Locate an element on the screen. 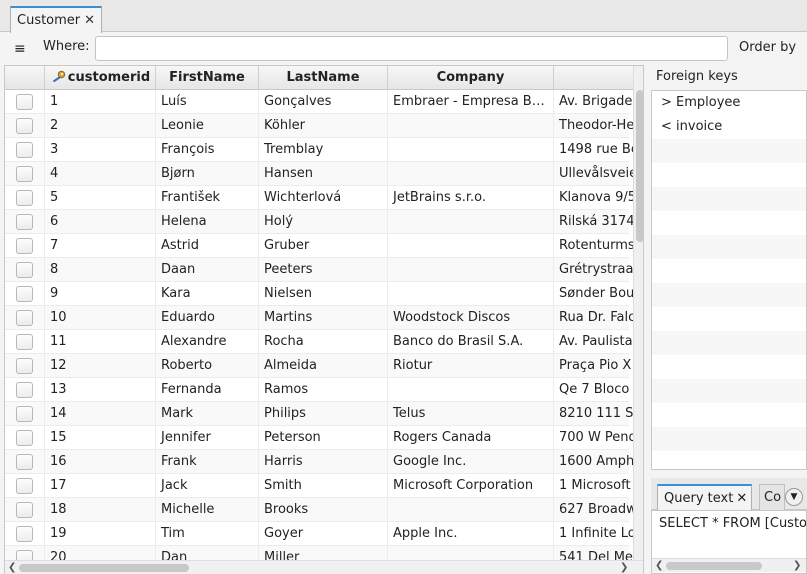 Image resolution: width=807 pixels, height=574 pixels. header-lastname: LastName is located at coordinates (323, 78).